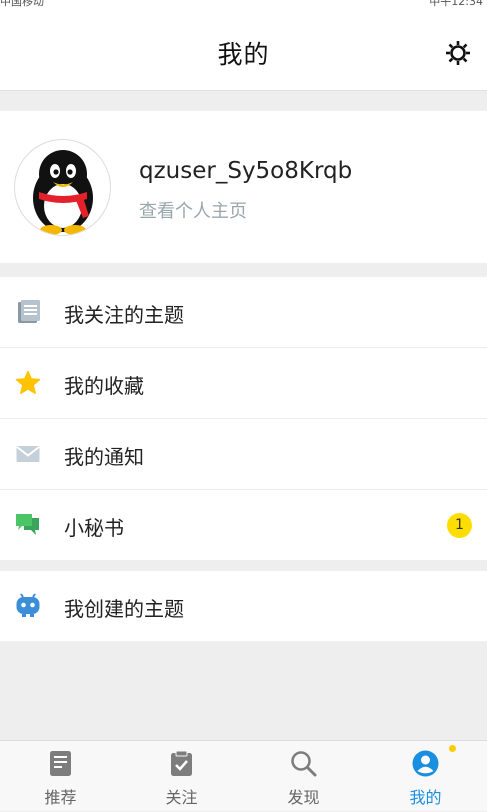 The height and width of the screenshot is (812, 487). What do you see at coordinates (304, 764) in the screenshot?
I see `search-icon` at bounding box center [304, 764].